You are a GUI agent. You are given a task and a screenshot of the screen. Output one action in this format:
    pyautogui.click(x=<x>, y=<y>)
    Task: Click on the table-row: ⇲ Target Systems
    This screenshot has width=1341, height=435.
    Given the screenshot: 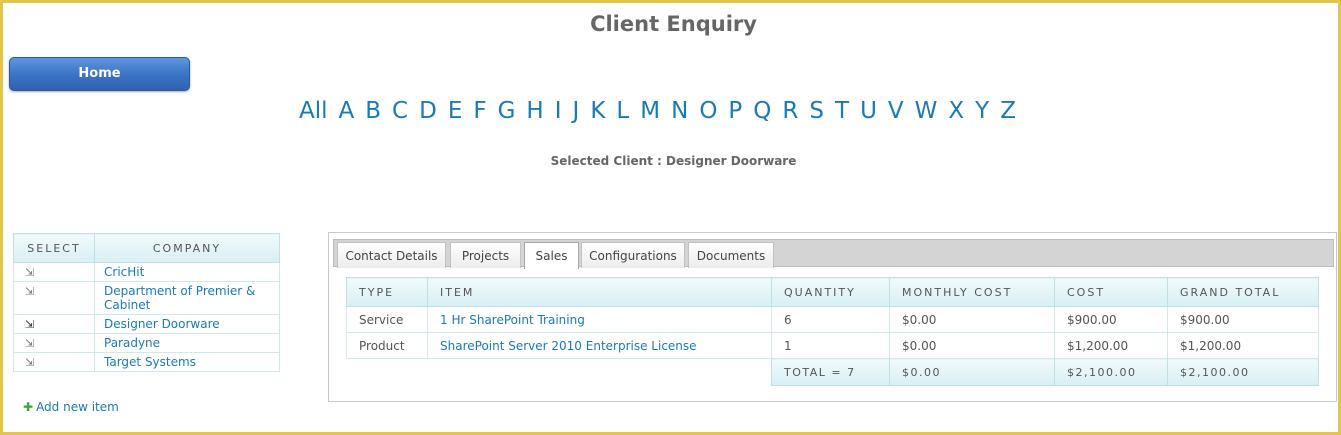 What is the action you would take?
    pyautogui.click(x=146, y=362)
    